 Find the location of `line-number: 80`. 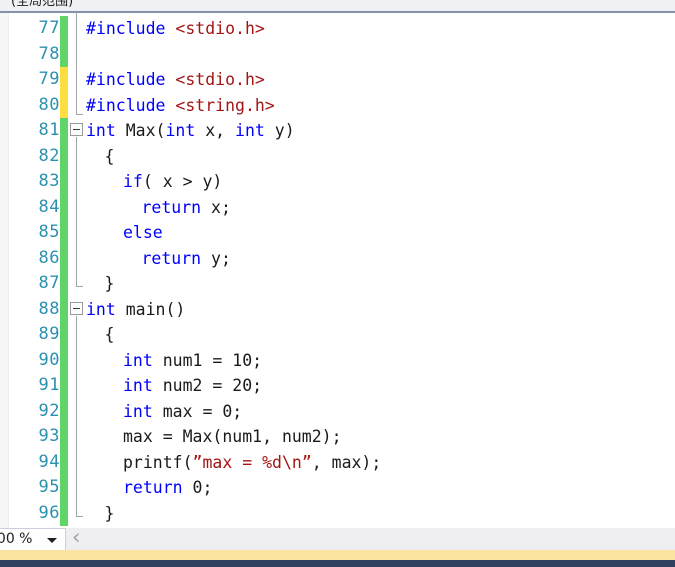

line-number: 80 is located at coordinates (49, 104).